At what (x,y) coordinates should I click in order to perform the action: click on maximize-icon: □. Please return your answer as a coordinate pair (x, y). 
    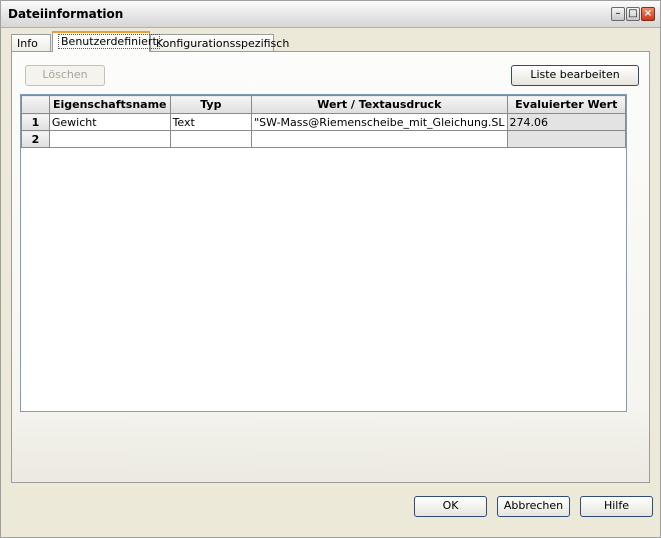
    Looking at the image, I should click on (633, 14).